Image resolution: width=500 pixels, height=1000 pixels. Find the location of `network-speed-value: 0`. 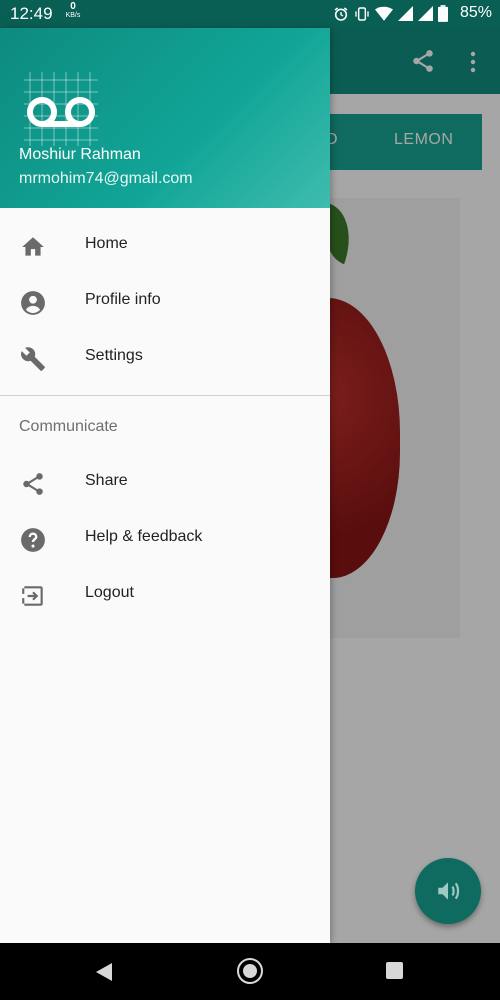

network-speed-value: 0 is located at coordinates (73, 6).